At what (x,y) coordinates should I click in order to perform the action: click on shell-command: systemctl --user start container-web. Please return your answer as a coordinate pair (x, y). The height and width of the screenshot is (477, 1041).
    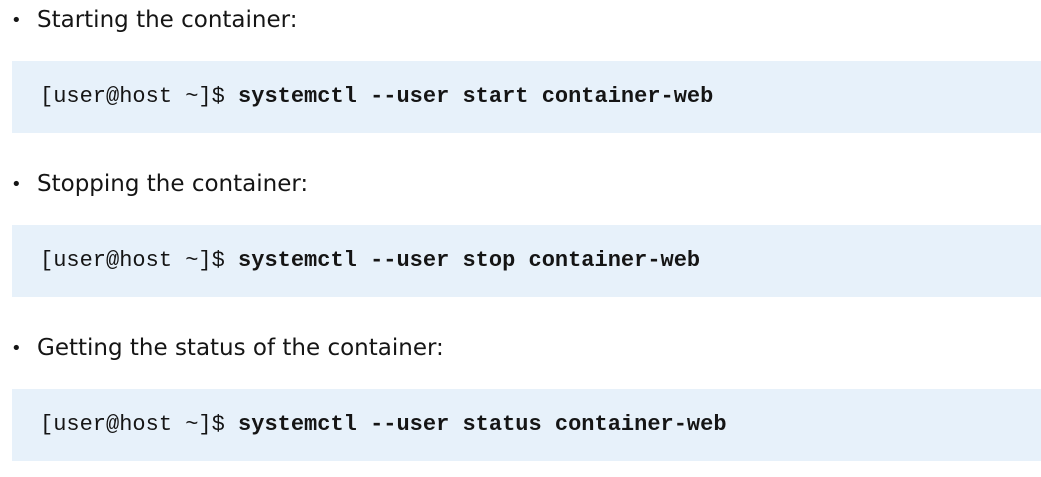
    Looking at the image, I should click on (476, 96).